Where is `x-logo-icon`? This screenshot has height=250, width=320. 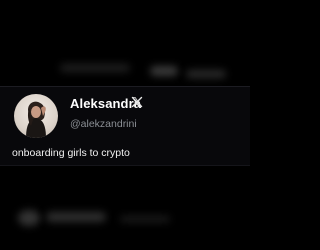
x-logo-icon is located at coordinates (137, 102).